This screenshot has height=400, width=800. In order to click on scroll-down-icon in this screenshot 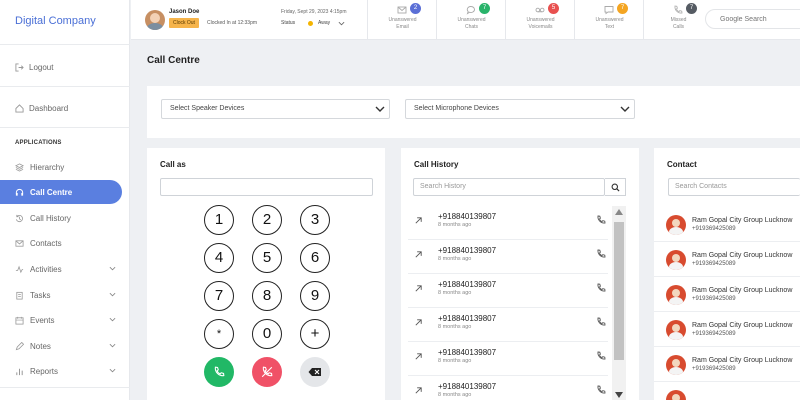, I will do `click(619, 395)`.